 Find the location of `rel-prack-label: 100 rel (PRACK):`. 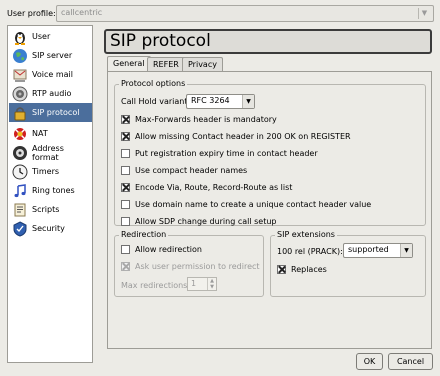

rel-prack-label: 100 rel (PRACK): is located at coordinates (310, 251).